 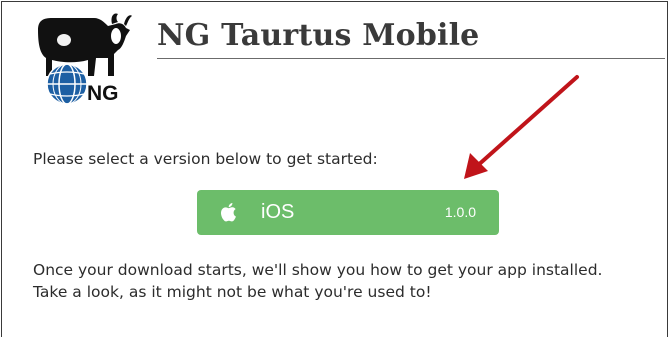 I want to click on app-logo: NG, so click(x=85, y=59).